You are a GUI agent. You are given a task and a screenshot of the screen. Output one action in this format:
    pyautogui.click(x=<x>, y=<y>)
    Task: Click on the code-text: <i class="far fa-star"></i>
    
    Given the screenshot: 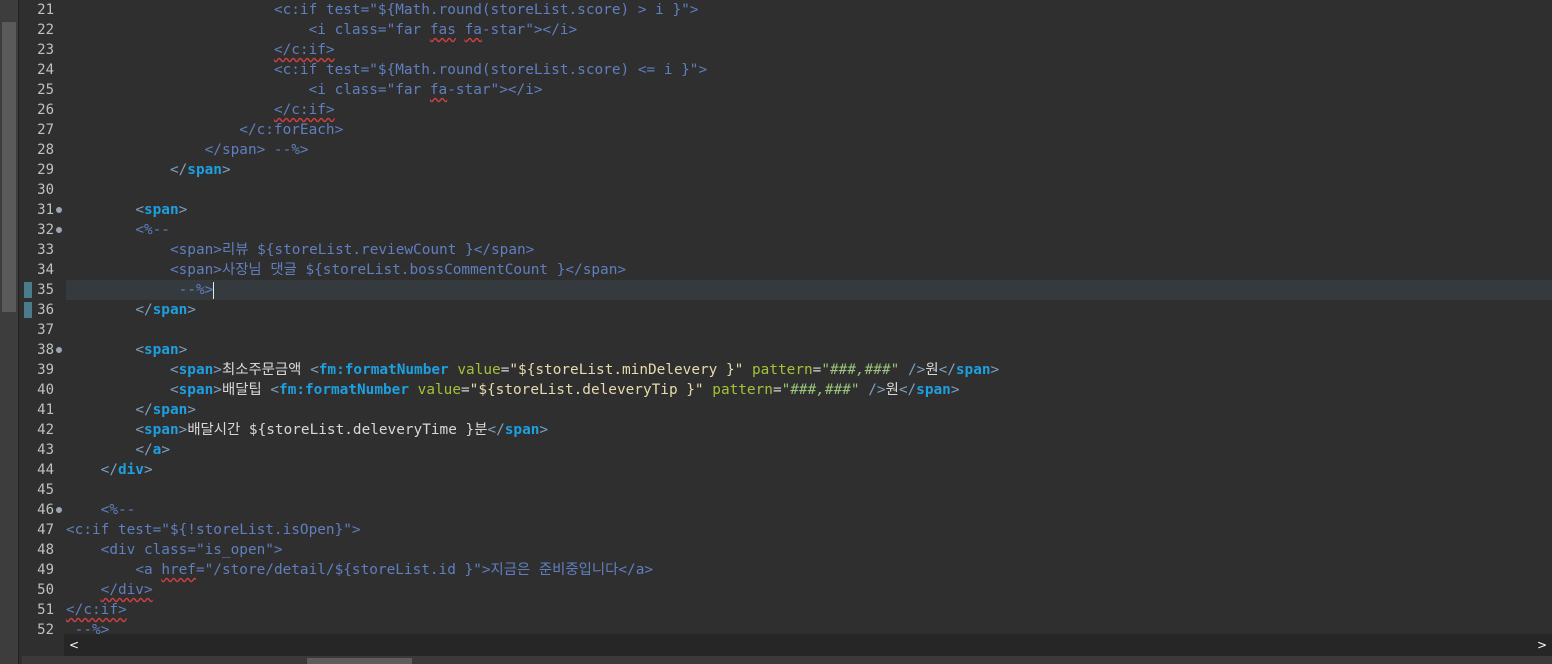 What is the action you would take?
    pyautogui.click(x=809, y=90)
    